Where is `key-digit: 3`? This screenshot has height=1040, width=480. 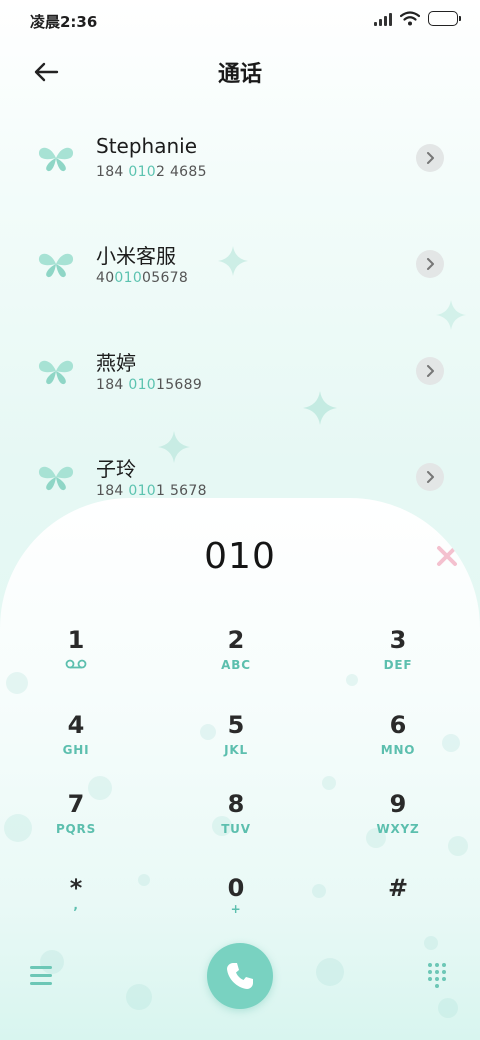 key-digit: 3 is located at coordinates (398, 640).